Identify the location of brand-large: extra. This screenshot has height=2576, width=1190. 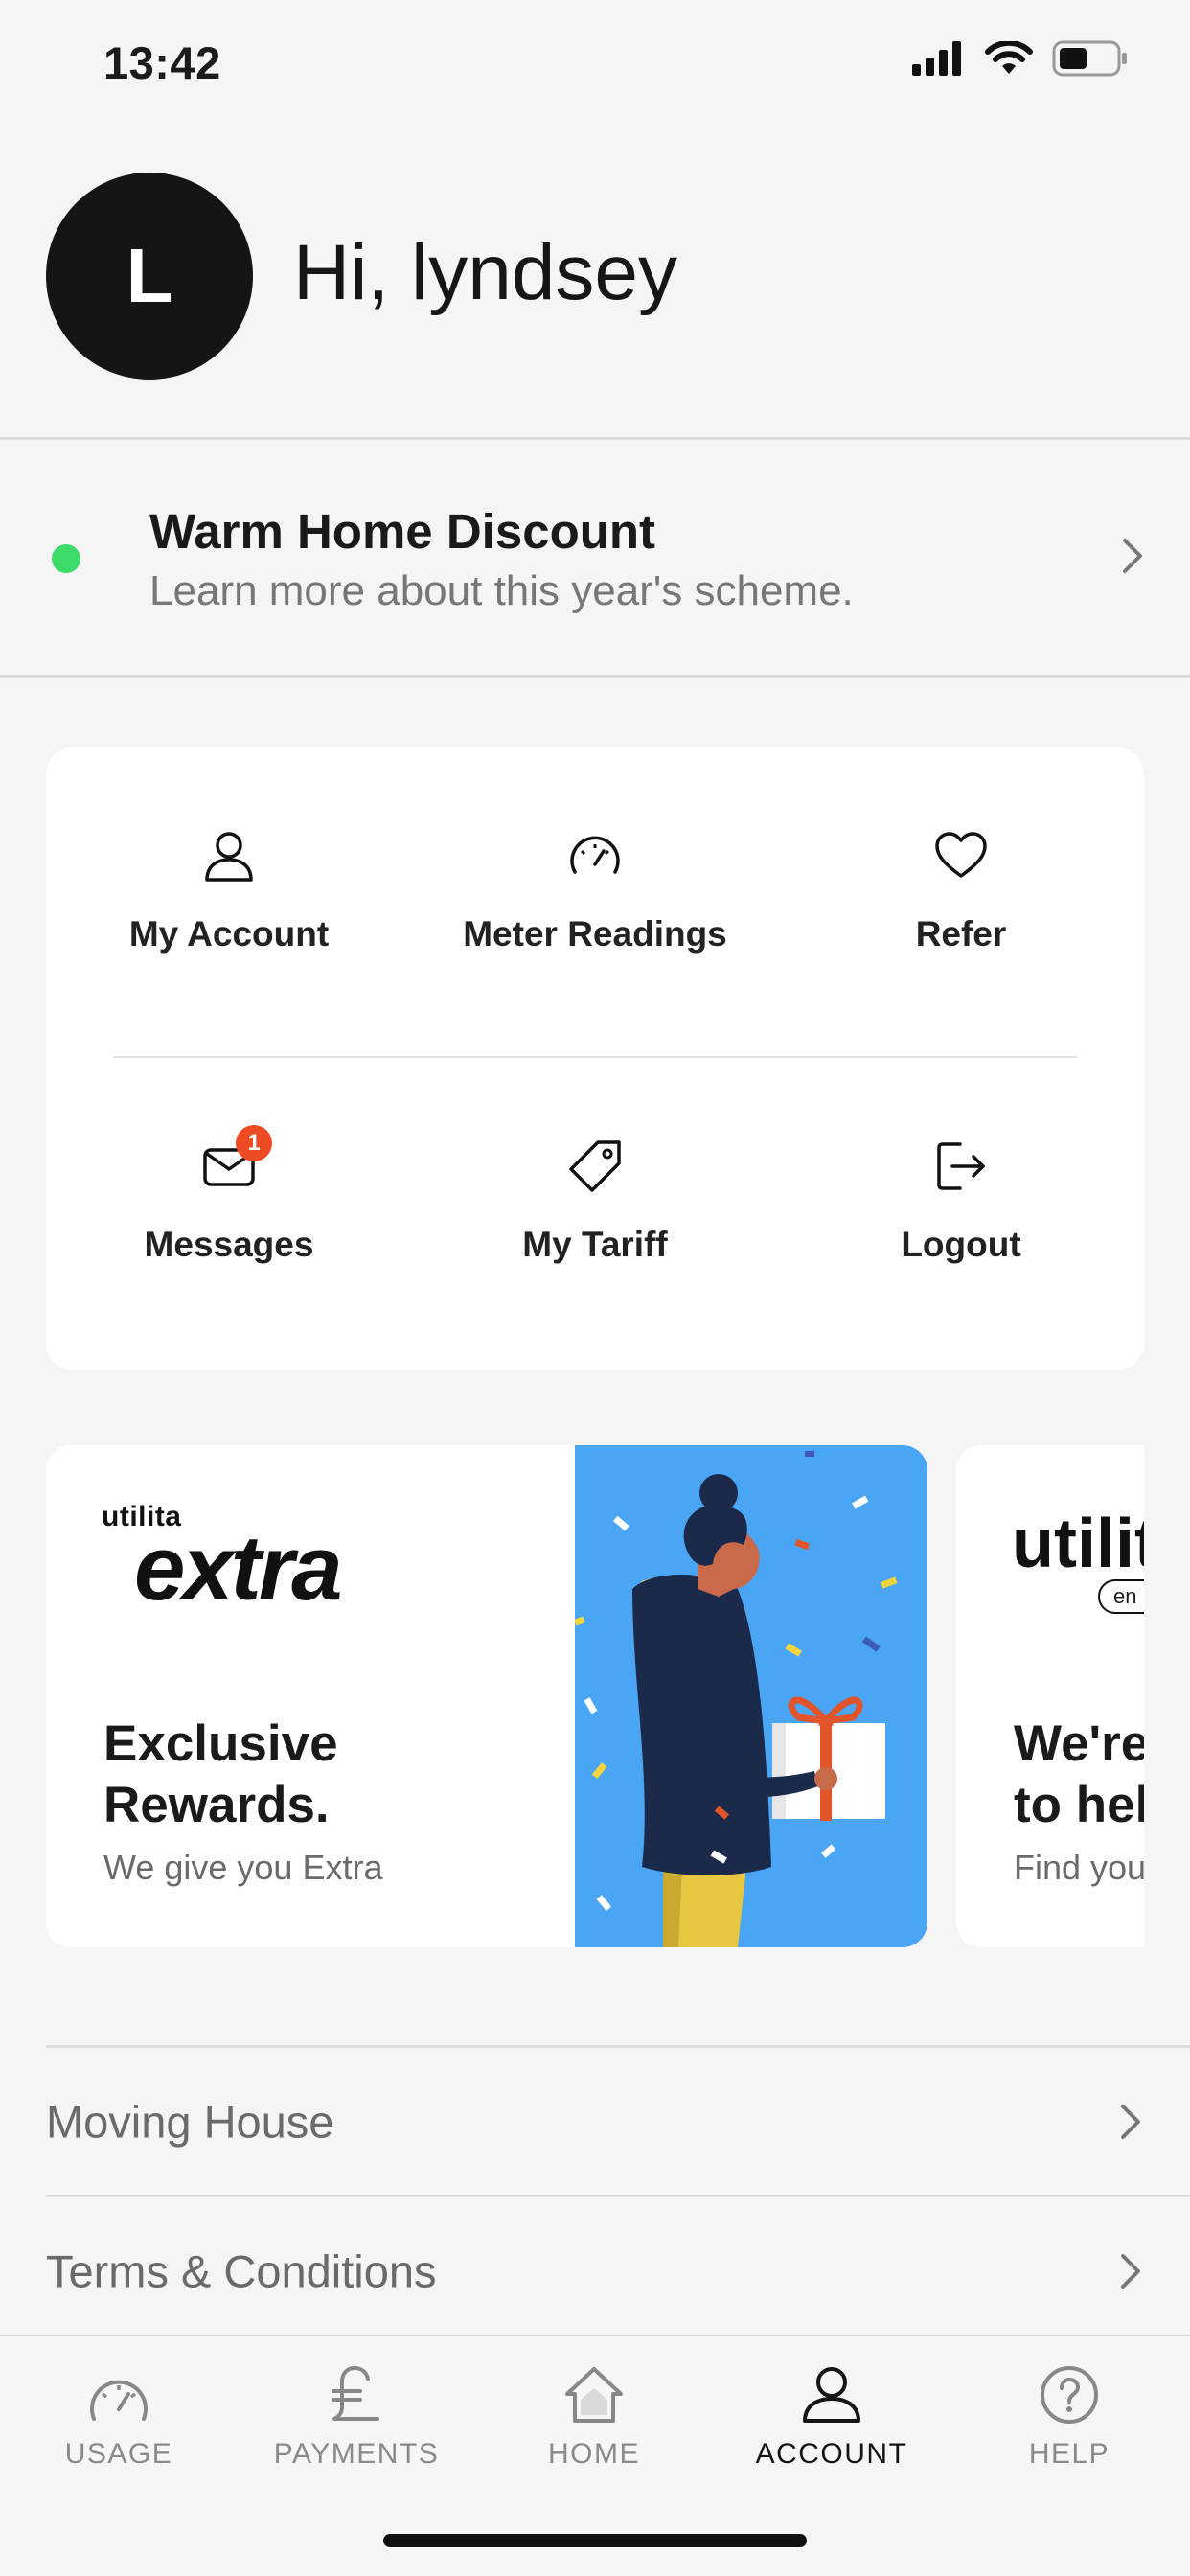
(238, 1568).